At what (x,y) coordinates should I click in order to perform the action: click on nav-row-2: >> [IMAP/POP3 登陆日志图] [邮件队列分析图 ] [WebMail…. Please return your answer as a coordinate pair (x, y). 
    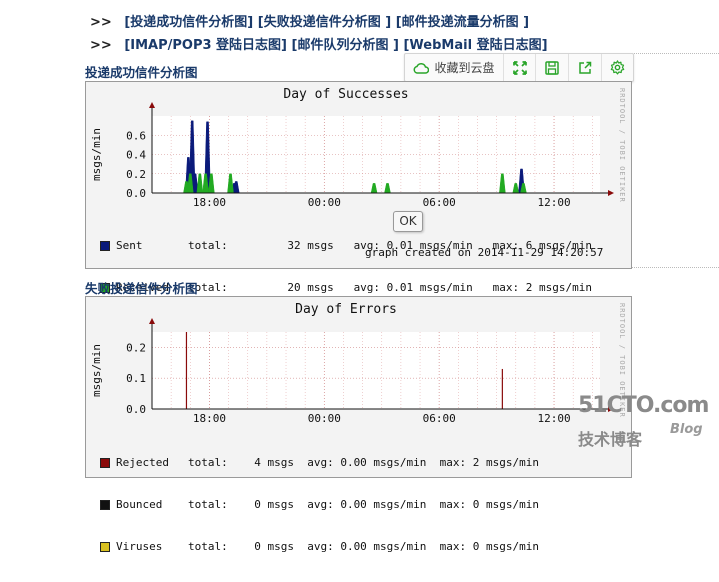
    Looking at the image, I should click on (319, 43).